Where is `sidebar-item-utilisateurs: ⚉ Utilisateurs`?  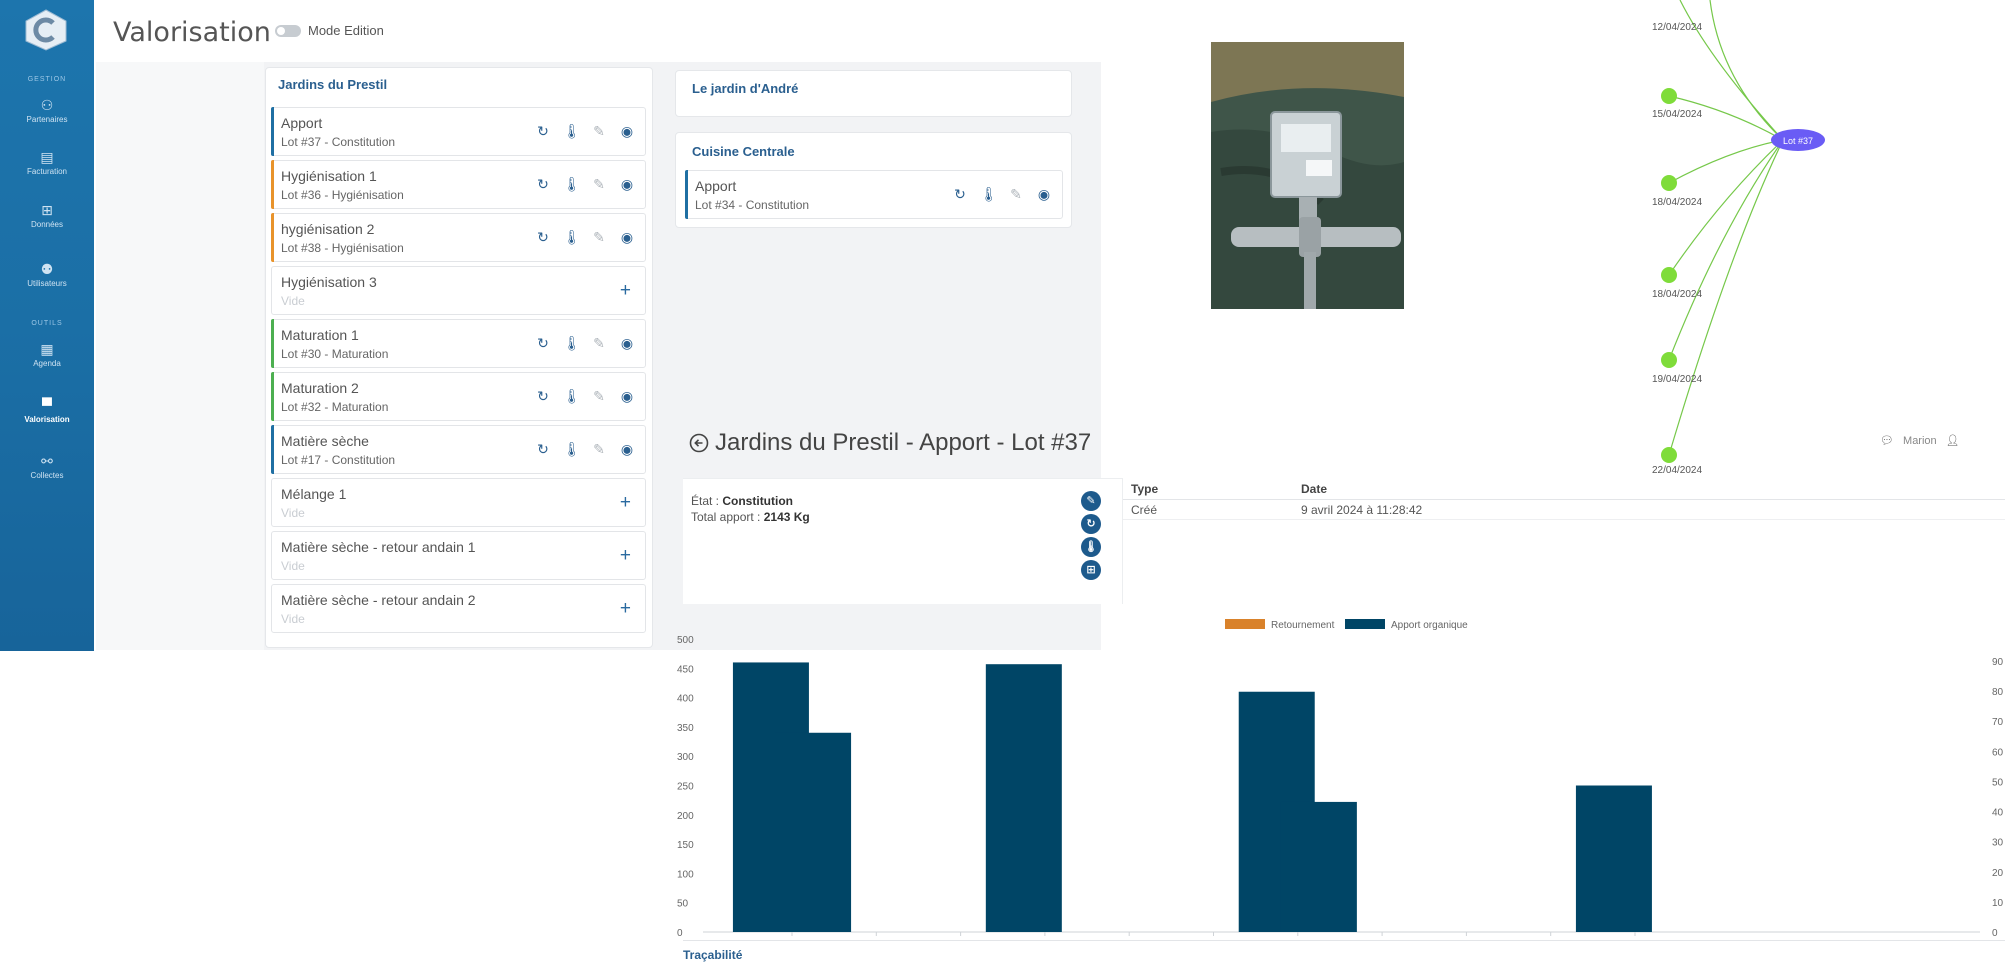
sidebar-item-utilisateurs: ⚉ Utilisateurs is located at coordinates (47, 283).